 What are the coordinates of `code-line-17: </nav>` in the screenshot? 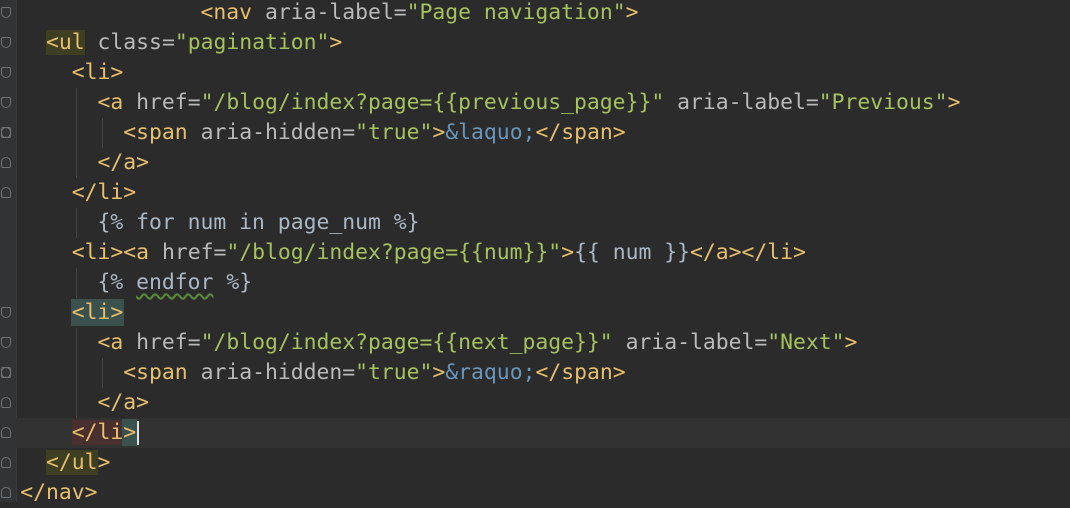 It's located at (543, 493).